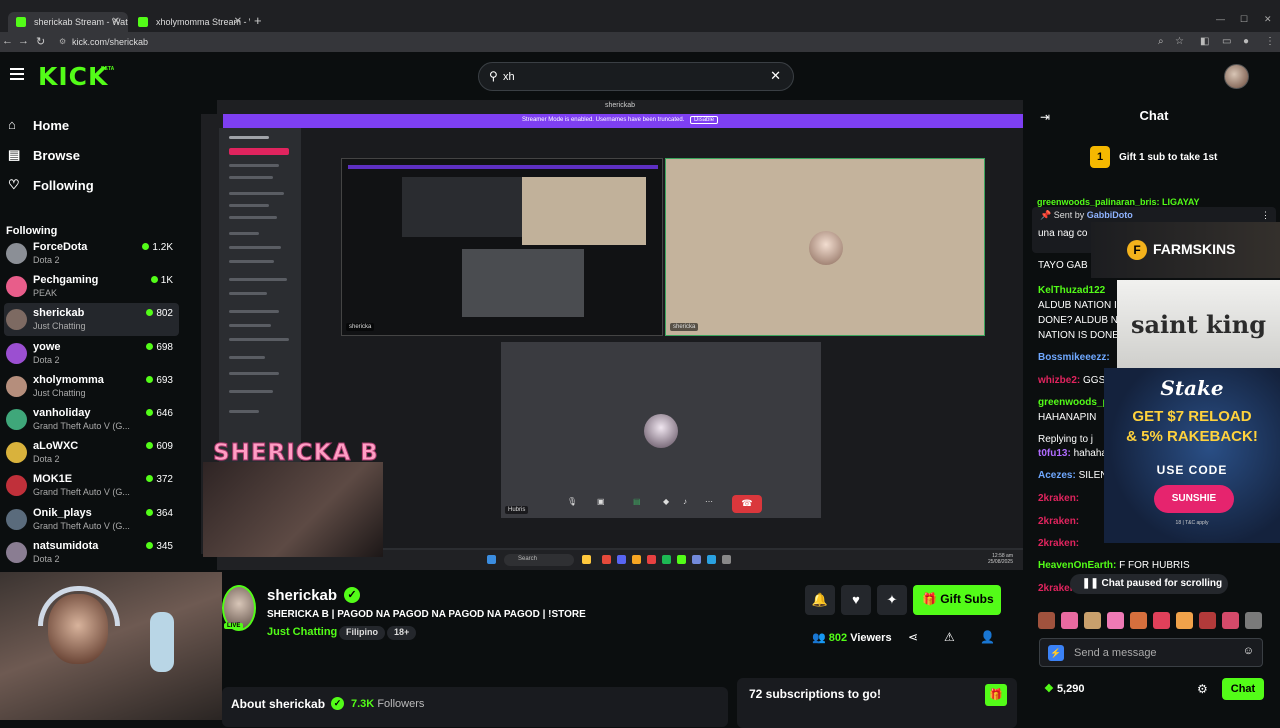 This screenshot has height=728, width=1280. I want to click on chat-message: HeavenOnEarth: F FOR HUBRIS, so click(1114, 565).